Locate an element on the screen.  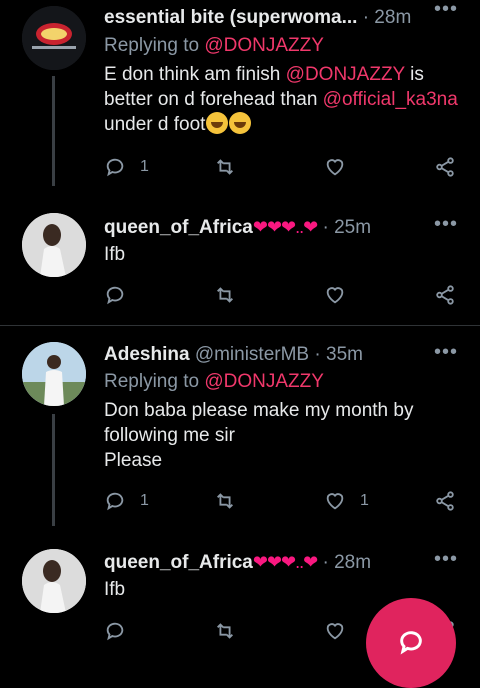
reply-bubble-icon is located at coordinates (411, 643).